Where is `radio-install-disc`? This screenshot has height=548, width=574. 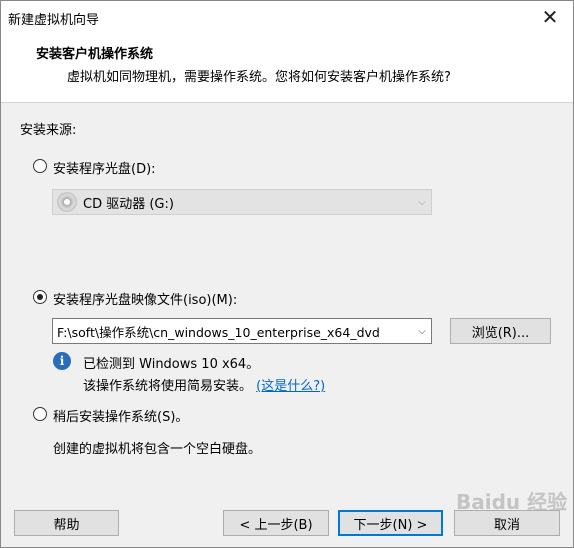
radio-install-disc is located at coordinates (40, 166).